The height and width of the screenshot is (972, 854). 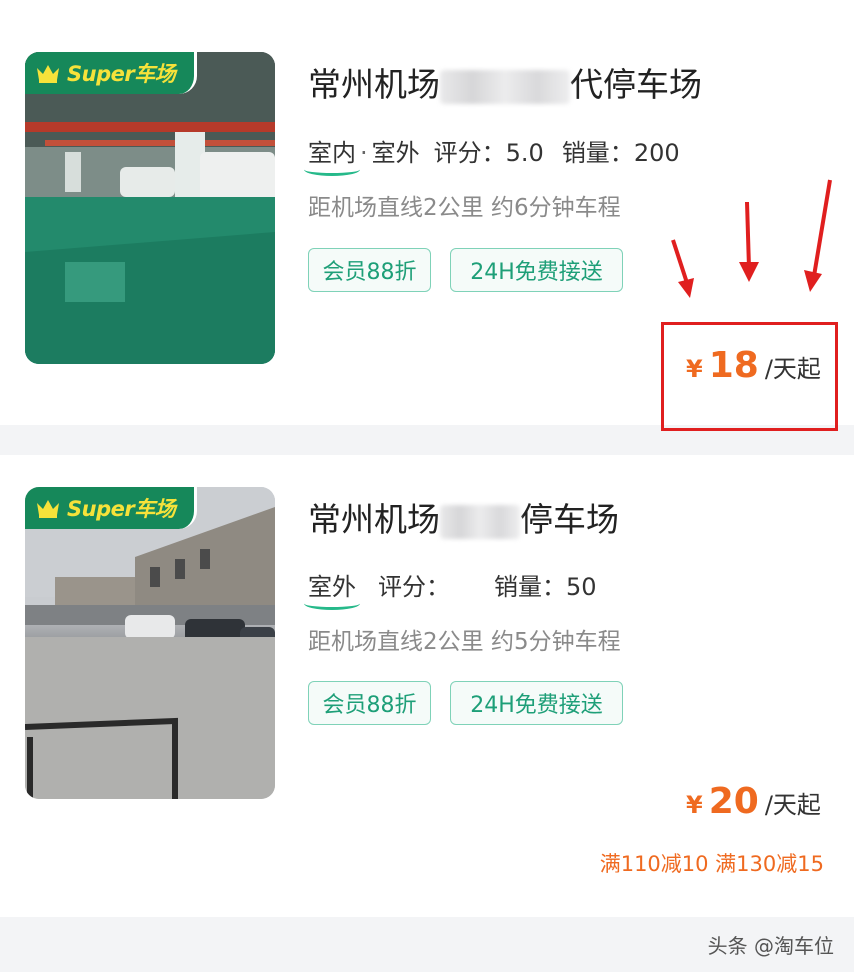 I want to click on rating: 评分：5.0, so click(x=488, y=153).